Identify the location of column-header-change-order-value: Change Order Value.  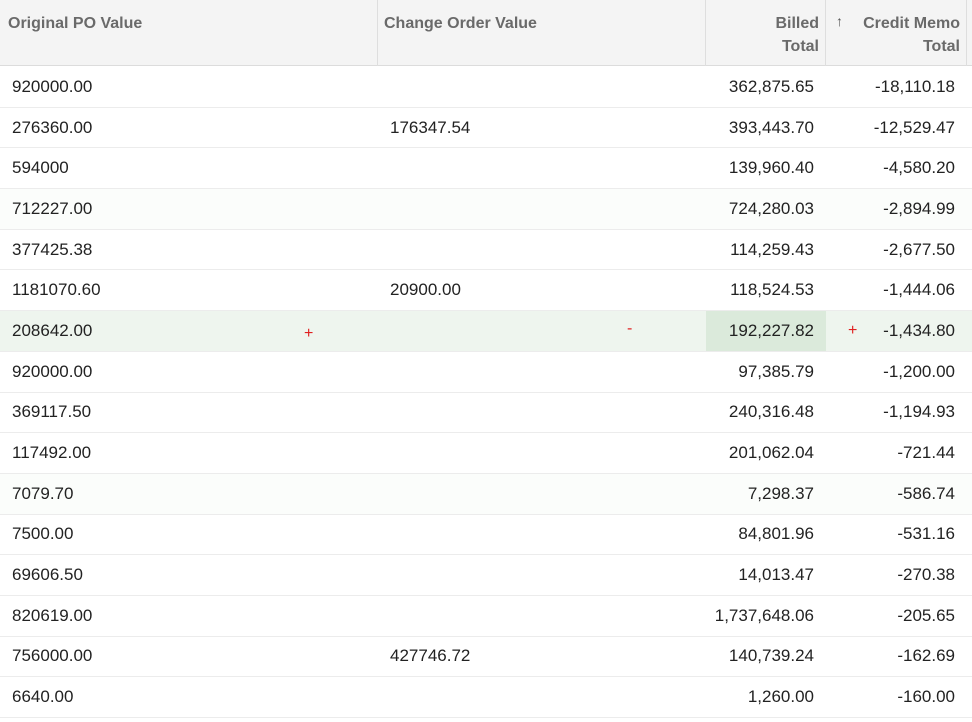
(542, 33).